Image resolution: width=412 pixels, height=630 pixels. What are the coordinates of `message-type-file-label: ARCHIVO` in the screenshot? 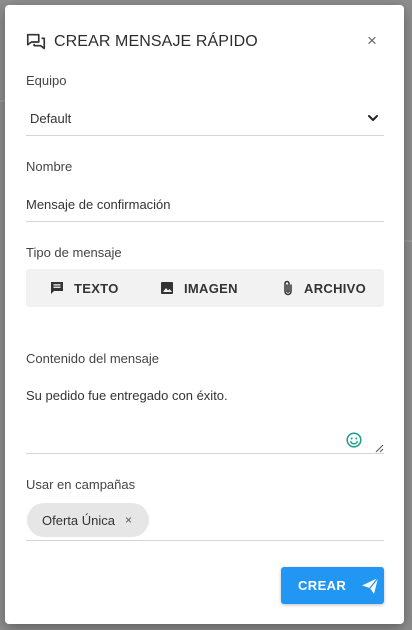 It's located at (335, 288).